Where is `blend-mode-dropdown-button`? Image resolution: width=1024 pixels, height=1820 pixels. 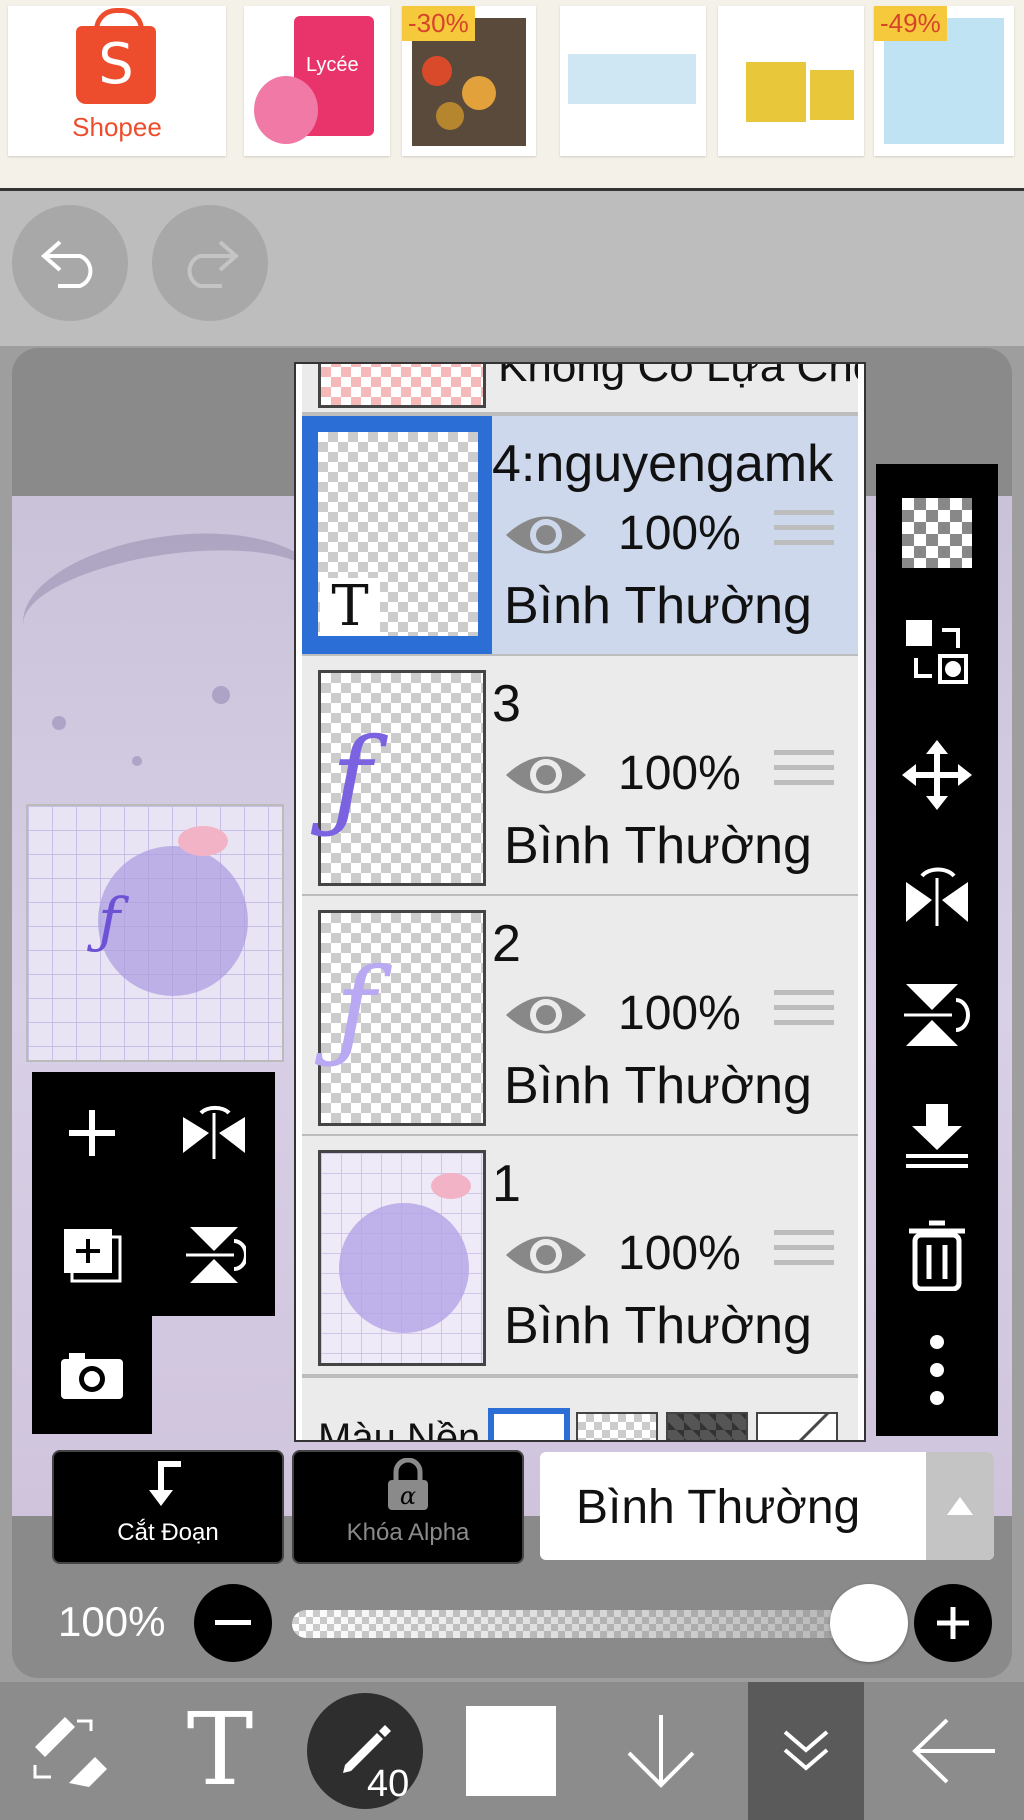
blend-mode-dropdown-button is located at coordinates (960, 1506).